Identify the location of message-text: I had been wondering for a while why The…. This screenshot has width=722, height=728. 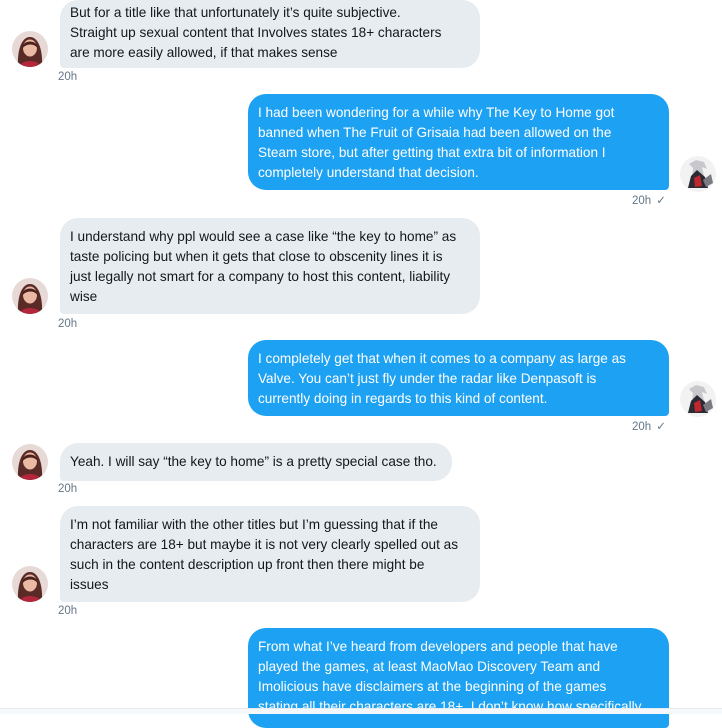
(436, 112).